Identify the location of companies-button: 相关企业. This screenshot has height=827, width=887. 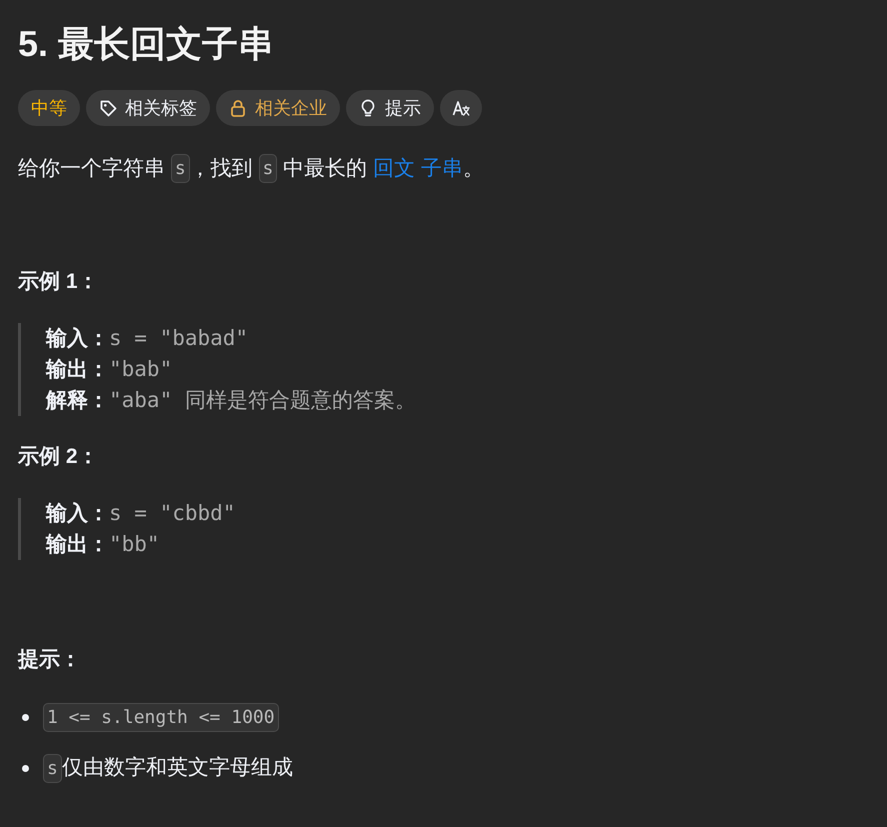
(278, 108).